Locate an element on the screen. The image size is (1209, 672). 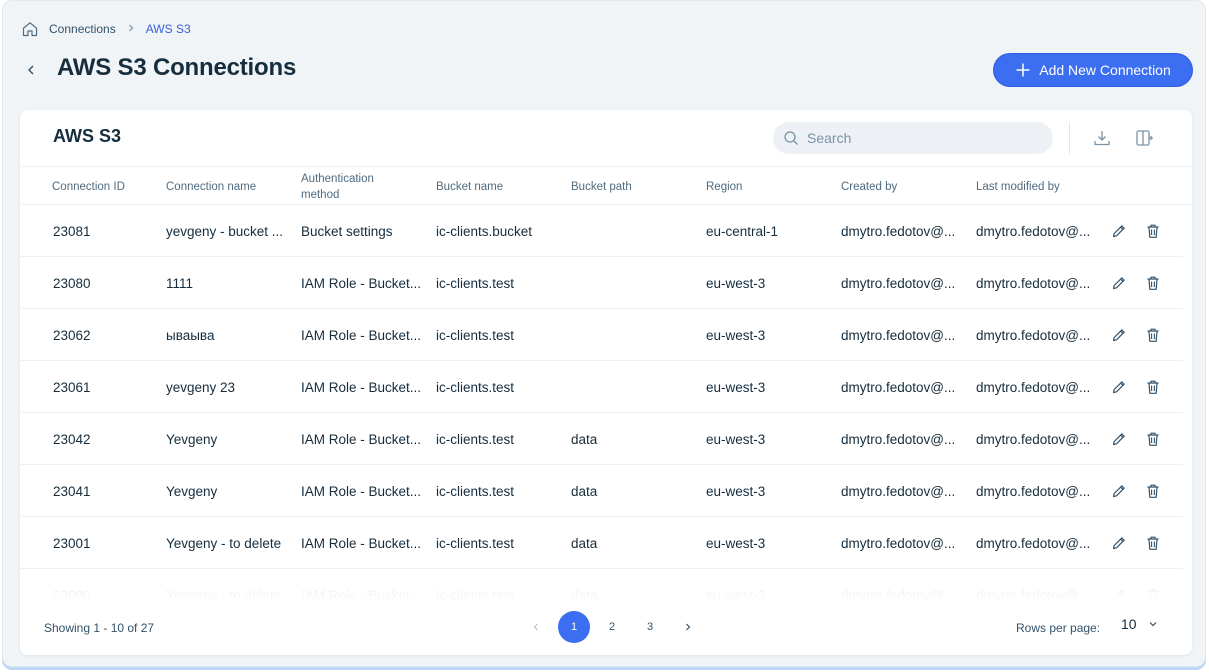
cell-id: 23061 is located at coordinates (72, 387).